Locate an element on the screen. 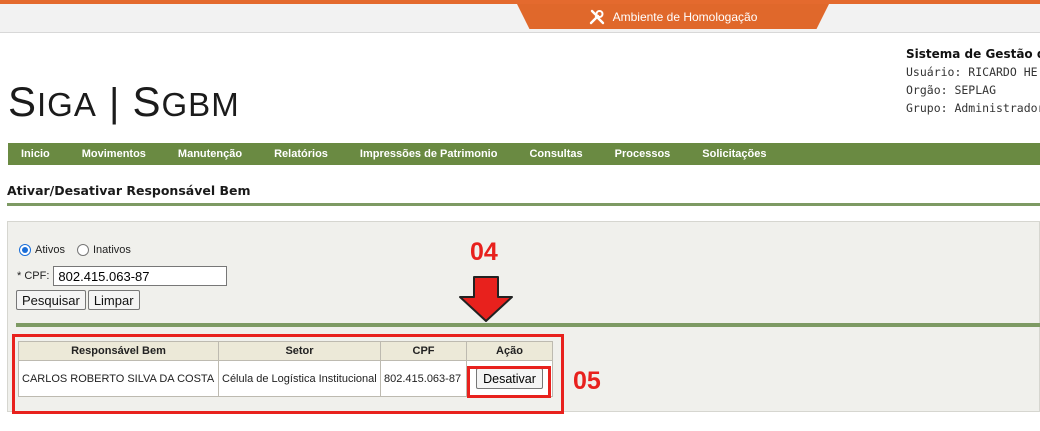 The height and width of the screenshot is (431, 1040). filter-buttons: Pesquisar Limpar is located at coordinates (78, 300).